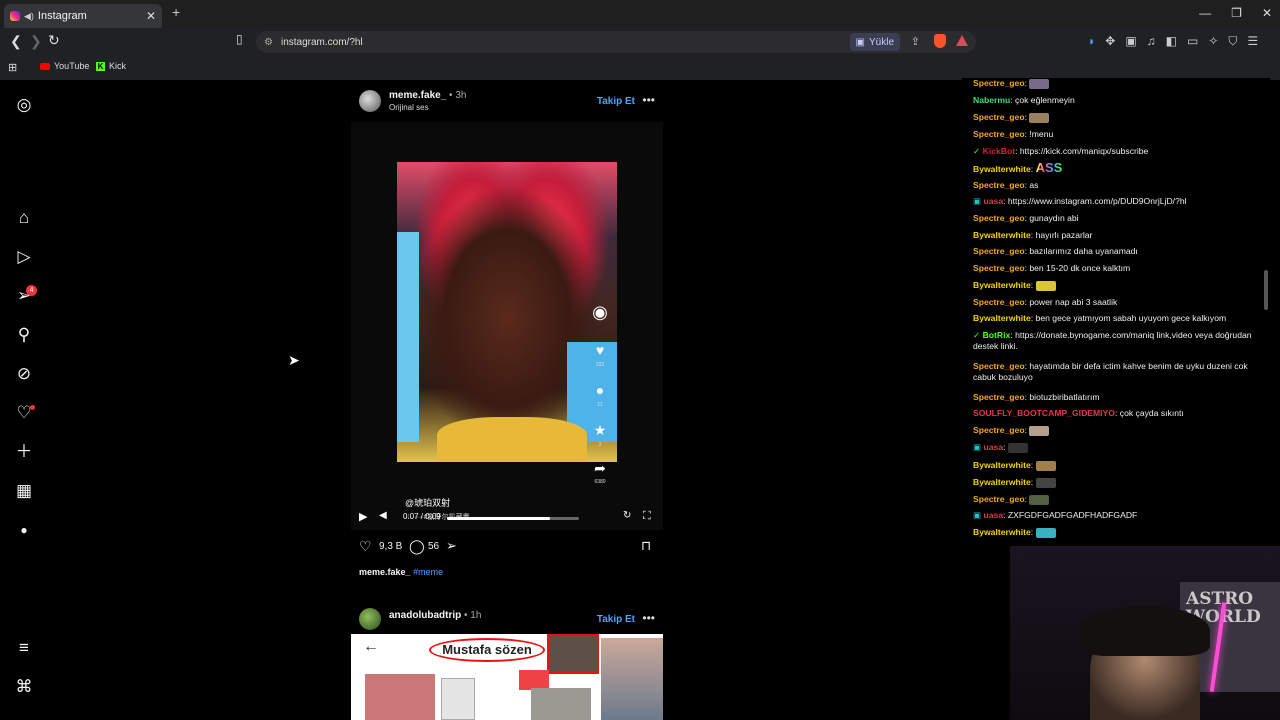 Image resolution: width=1280 pixels, height=720 pixels. What do you see at coordinates (600, 312) in the screenshot?
I see `creator-avatar-icon: ◉` at bounding box center [600, 312].